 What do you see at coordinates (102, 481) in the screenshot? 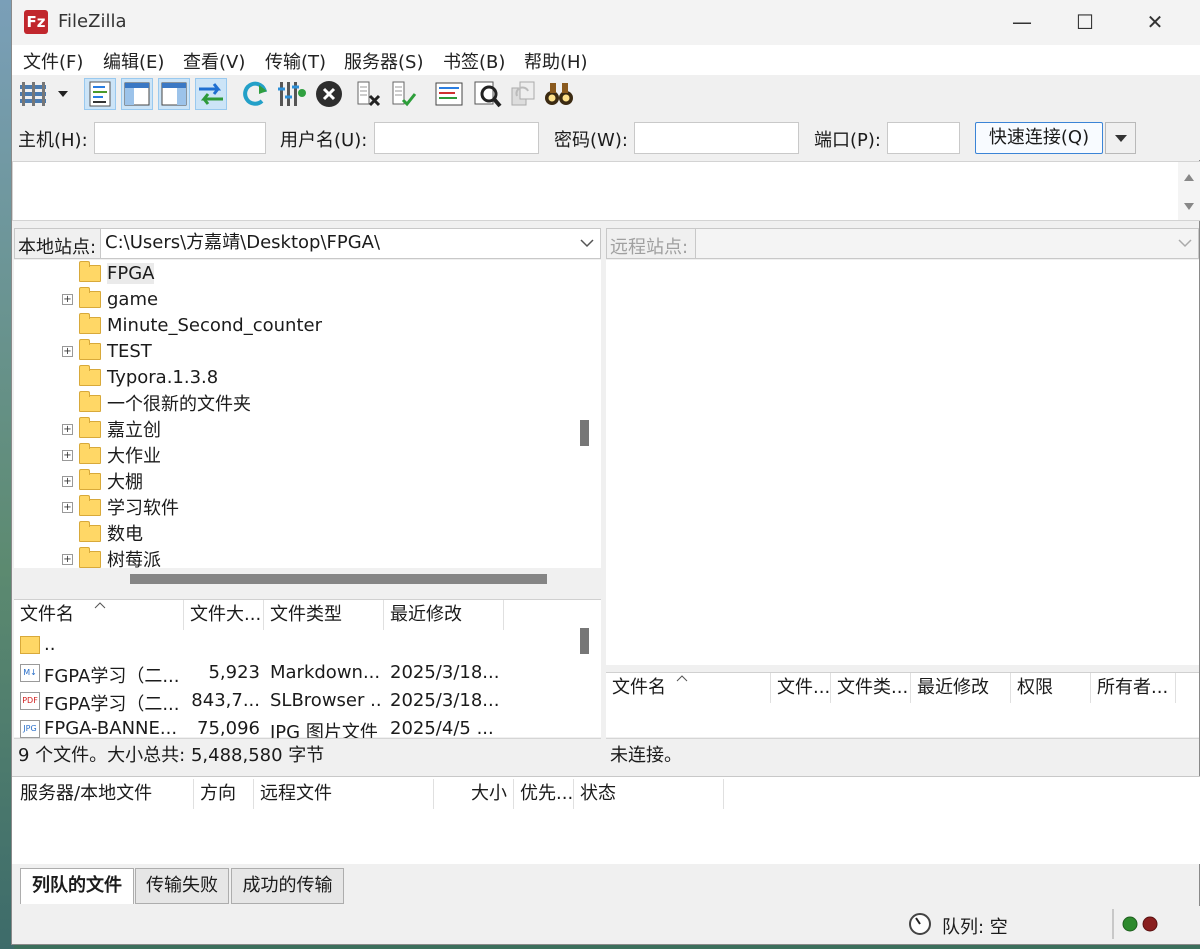
I see `tree-item: + 大棚` at bounding box center [102, 481].